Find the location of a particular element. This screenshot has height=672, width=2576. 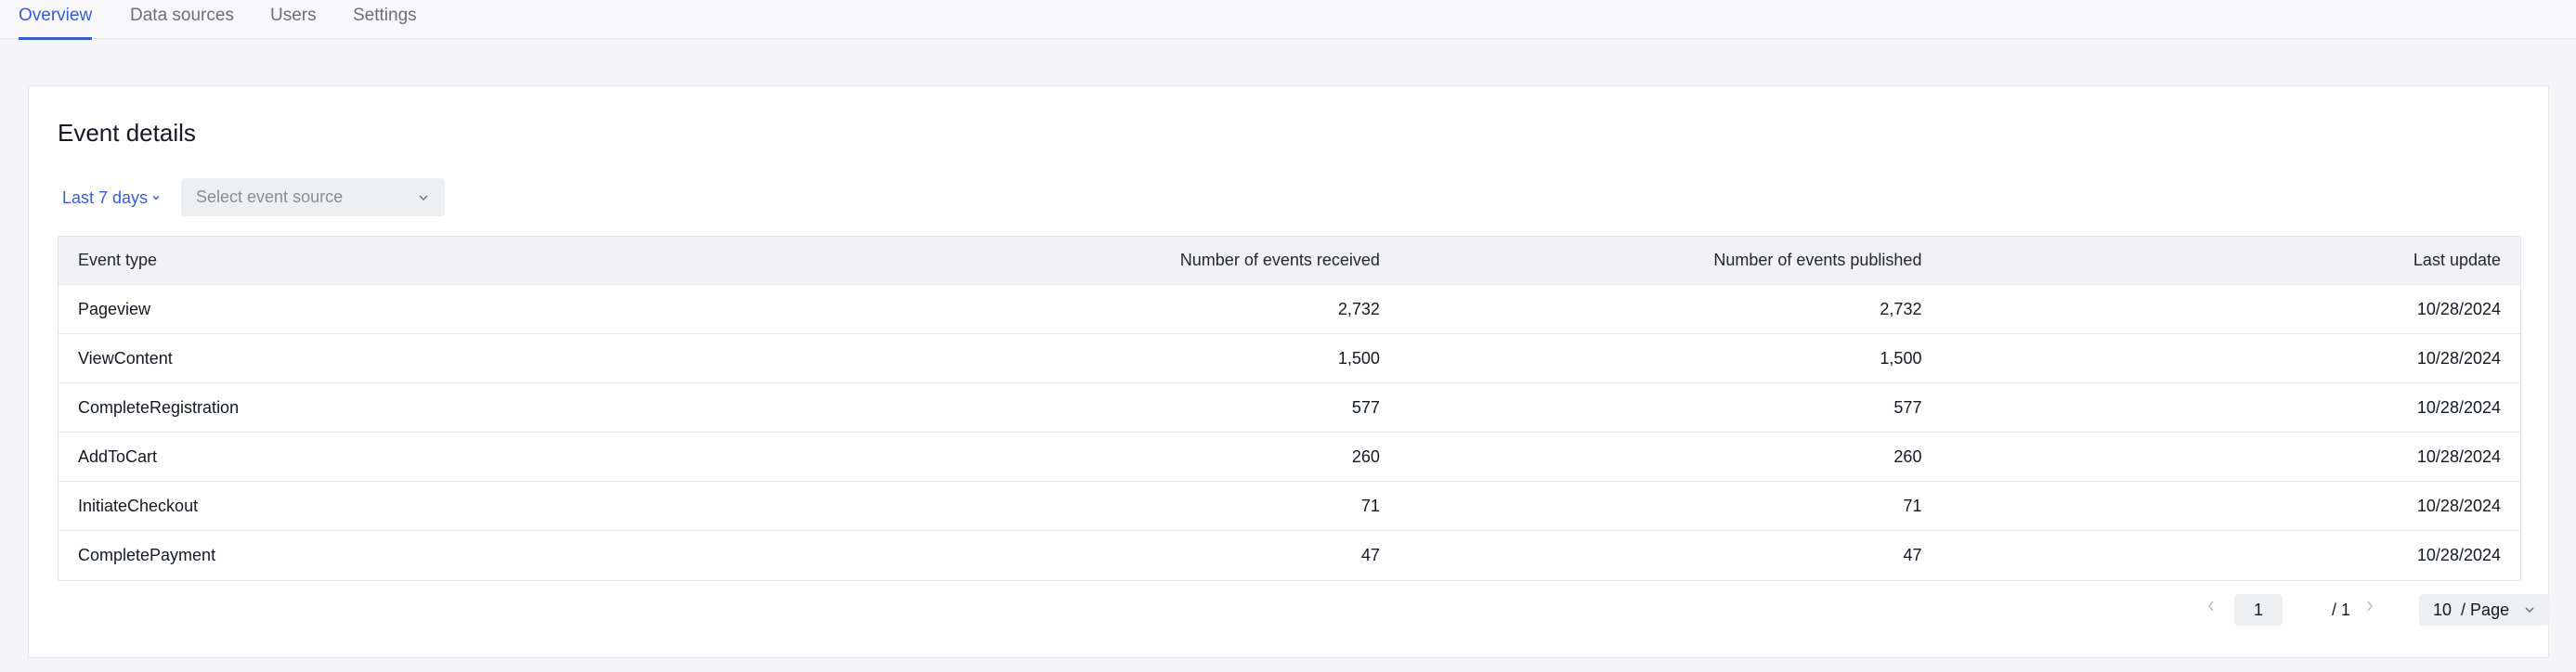

event-type-cell: CompleteRegistration is located at coordinates (159, 407).